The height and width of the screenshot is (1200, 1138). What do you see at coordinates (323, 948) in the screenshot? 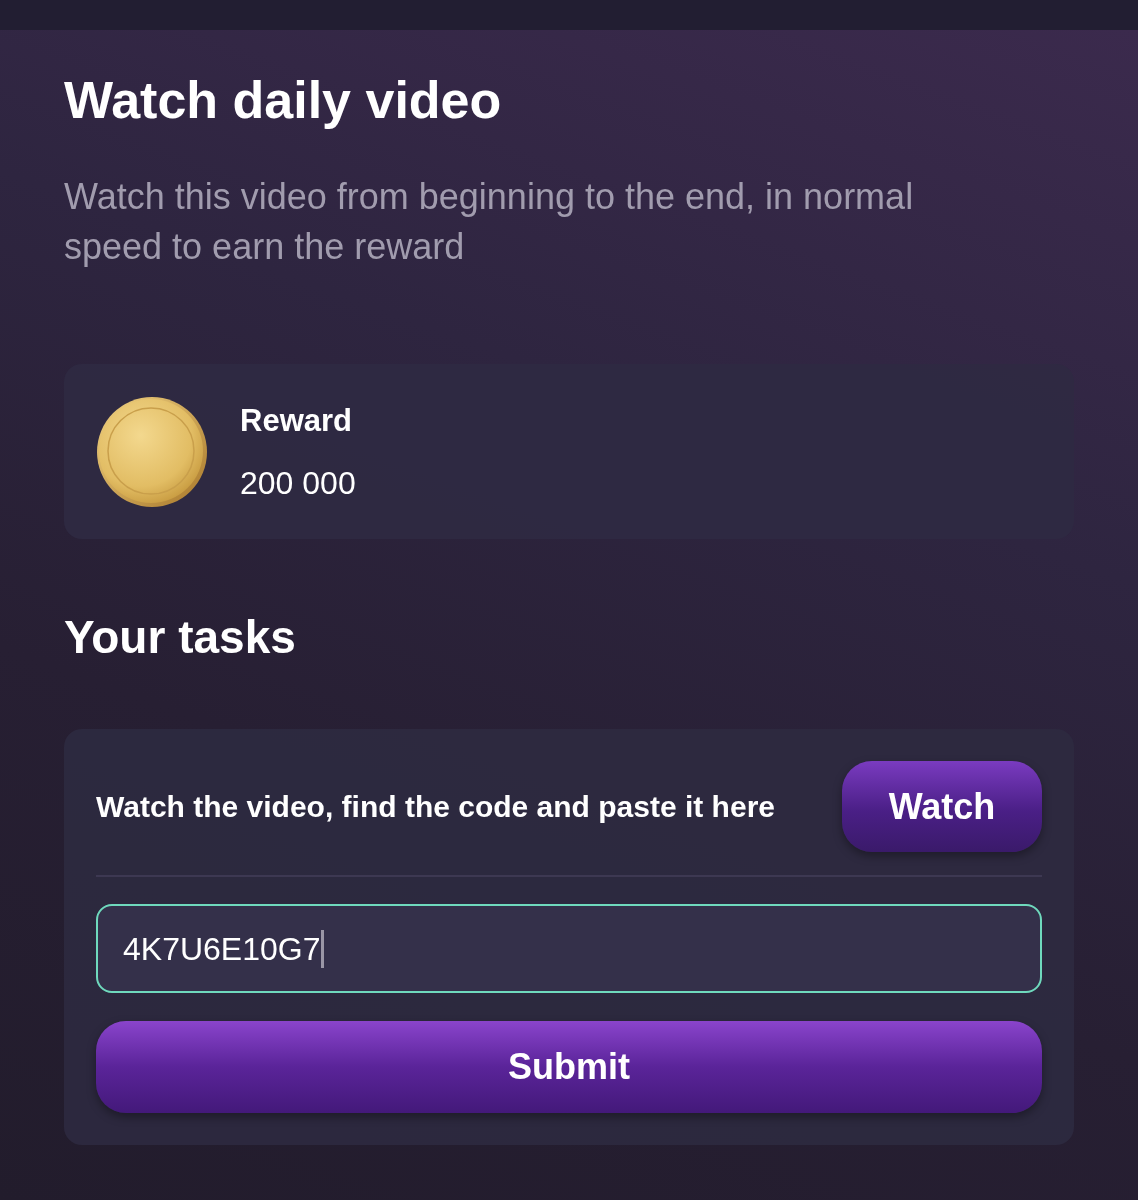
I see `text-cursor-icon` at bounding box center [323, 948].